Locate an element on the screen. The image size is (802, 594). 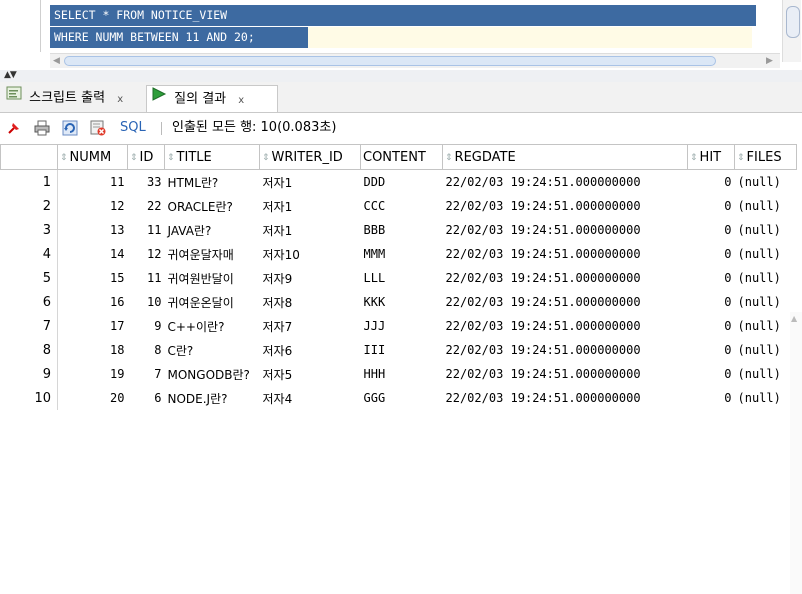
row-number: 10 is located at coordinates (29, 398).